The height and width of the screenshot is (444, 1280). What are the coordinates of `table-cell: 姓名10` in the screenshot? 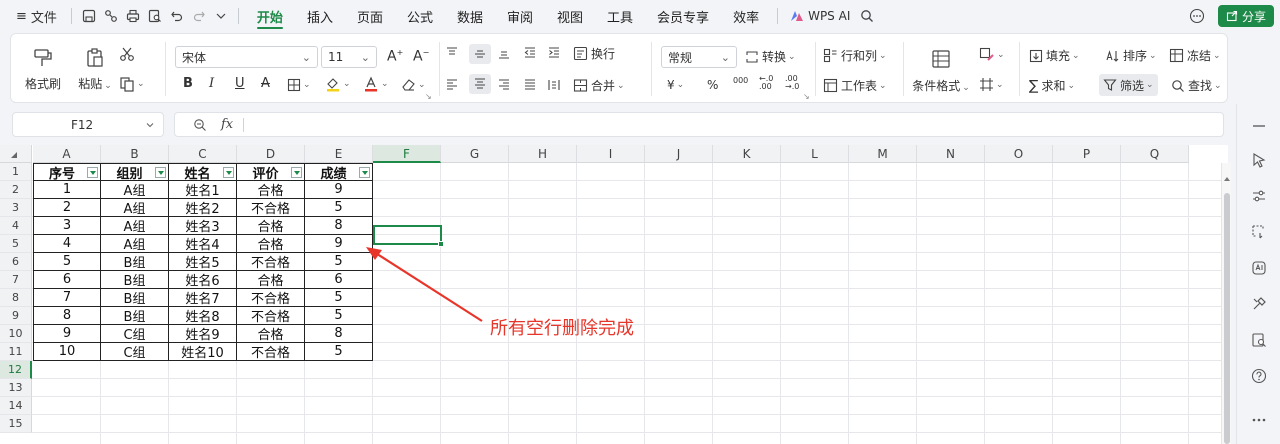 It's located at (203, 352).